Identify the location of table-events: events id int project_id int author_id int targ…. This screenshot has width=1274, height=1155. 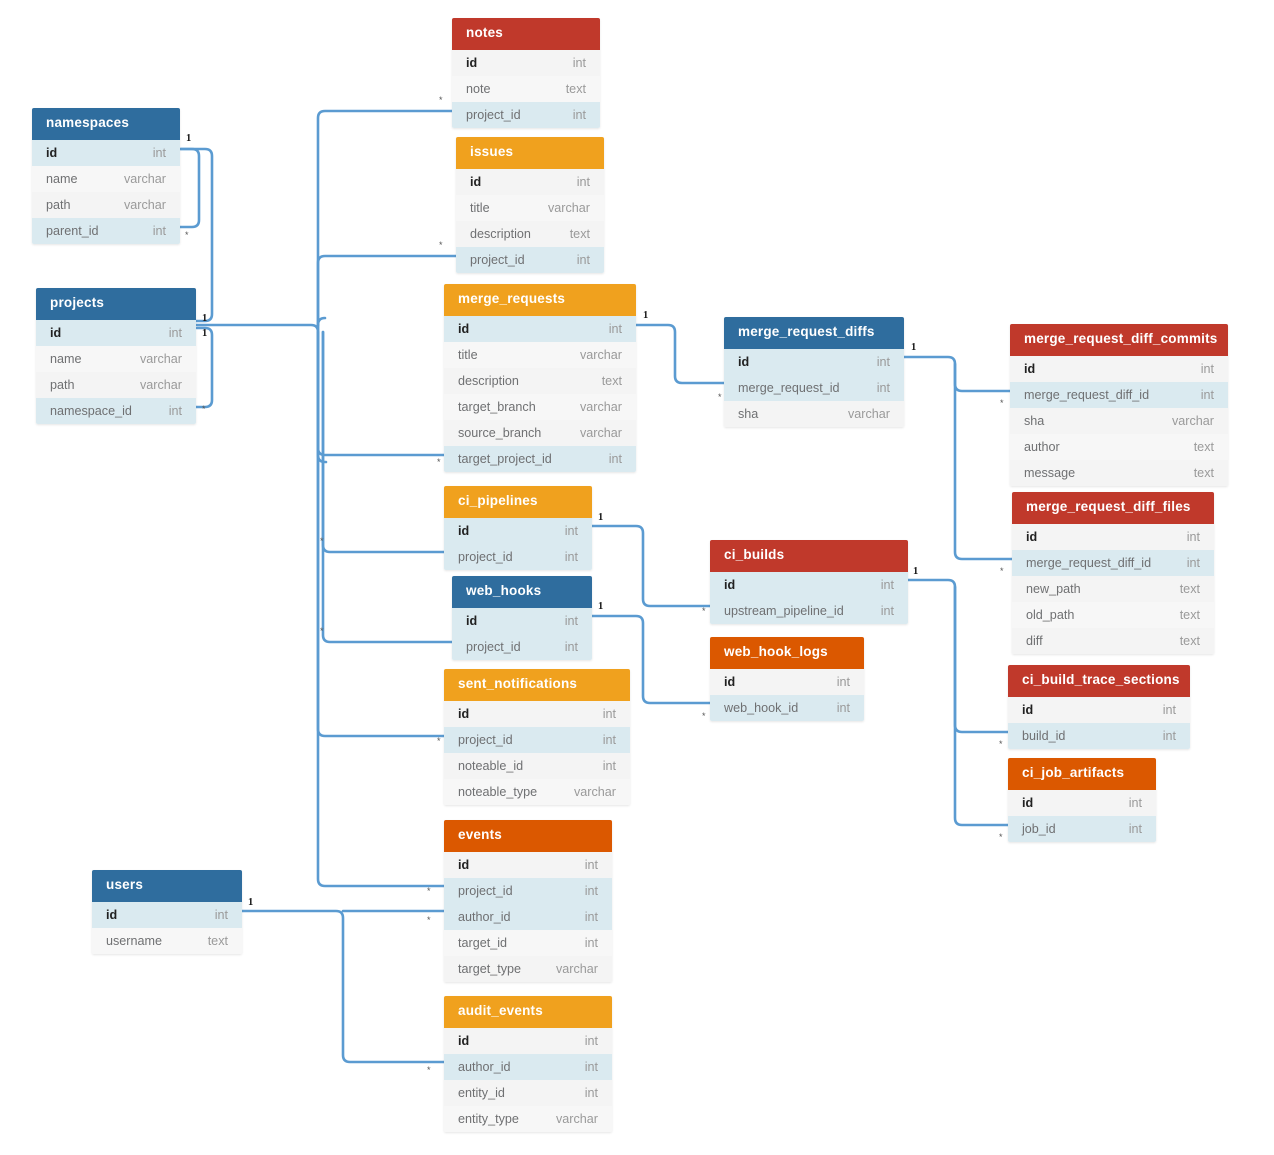
(528, 901).